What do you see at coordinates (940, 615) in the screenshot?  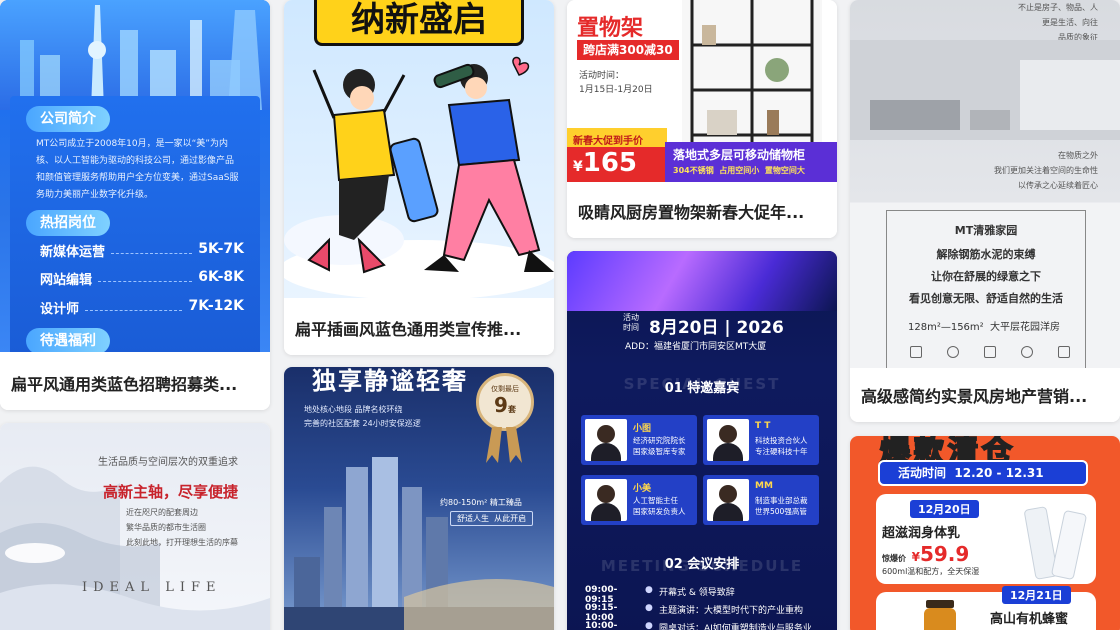 I see `honey-jar` at bounding box center [940, 615].